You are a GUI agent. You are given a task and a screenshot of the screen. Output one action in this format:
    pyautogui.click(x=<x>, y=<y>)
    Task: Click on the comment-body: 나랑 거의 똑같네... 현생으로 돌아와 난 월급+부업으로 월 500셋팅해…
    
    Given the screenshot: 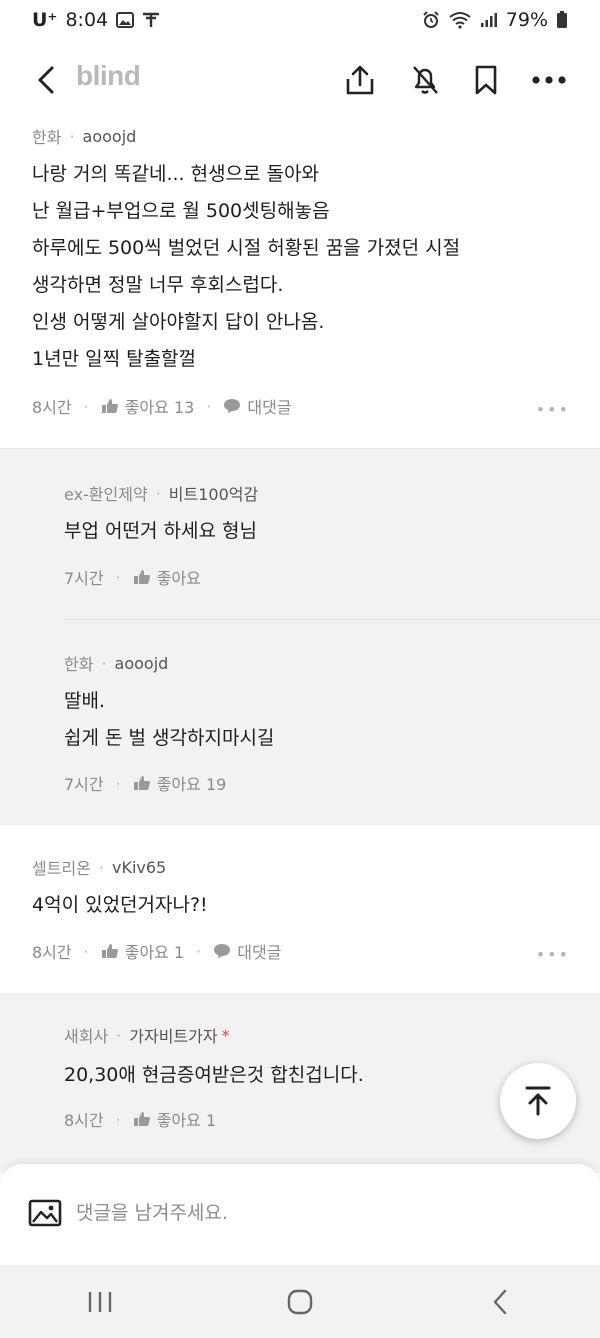 What is the action you would take?
    pyautogui.click(x=246, y=267)
    